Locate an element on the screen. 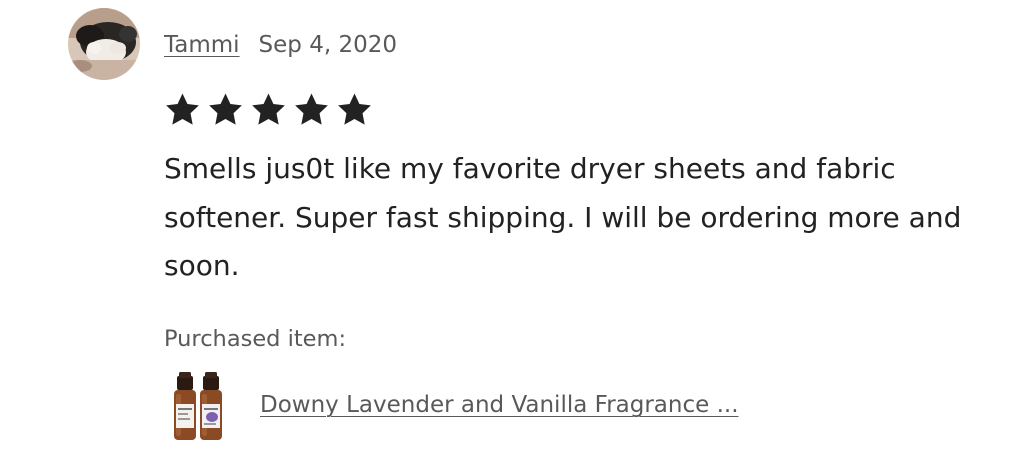  purchased-item-thumbnail is located at coordinates (198, 407).